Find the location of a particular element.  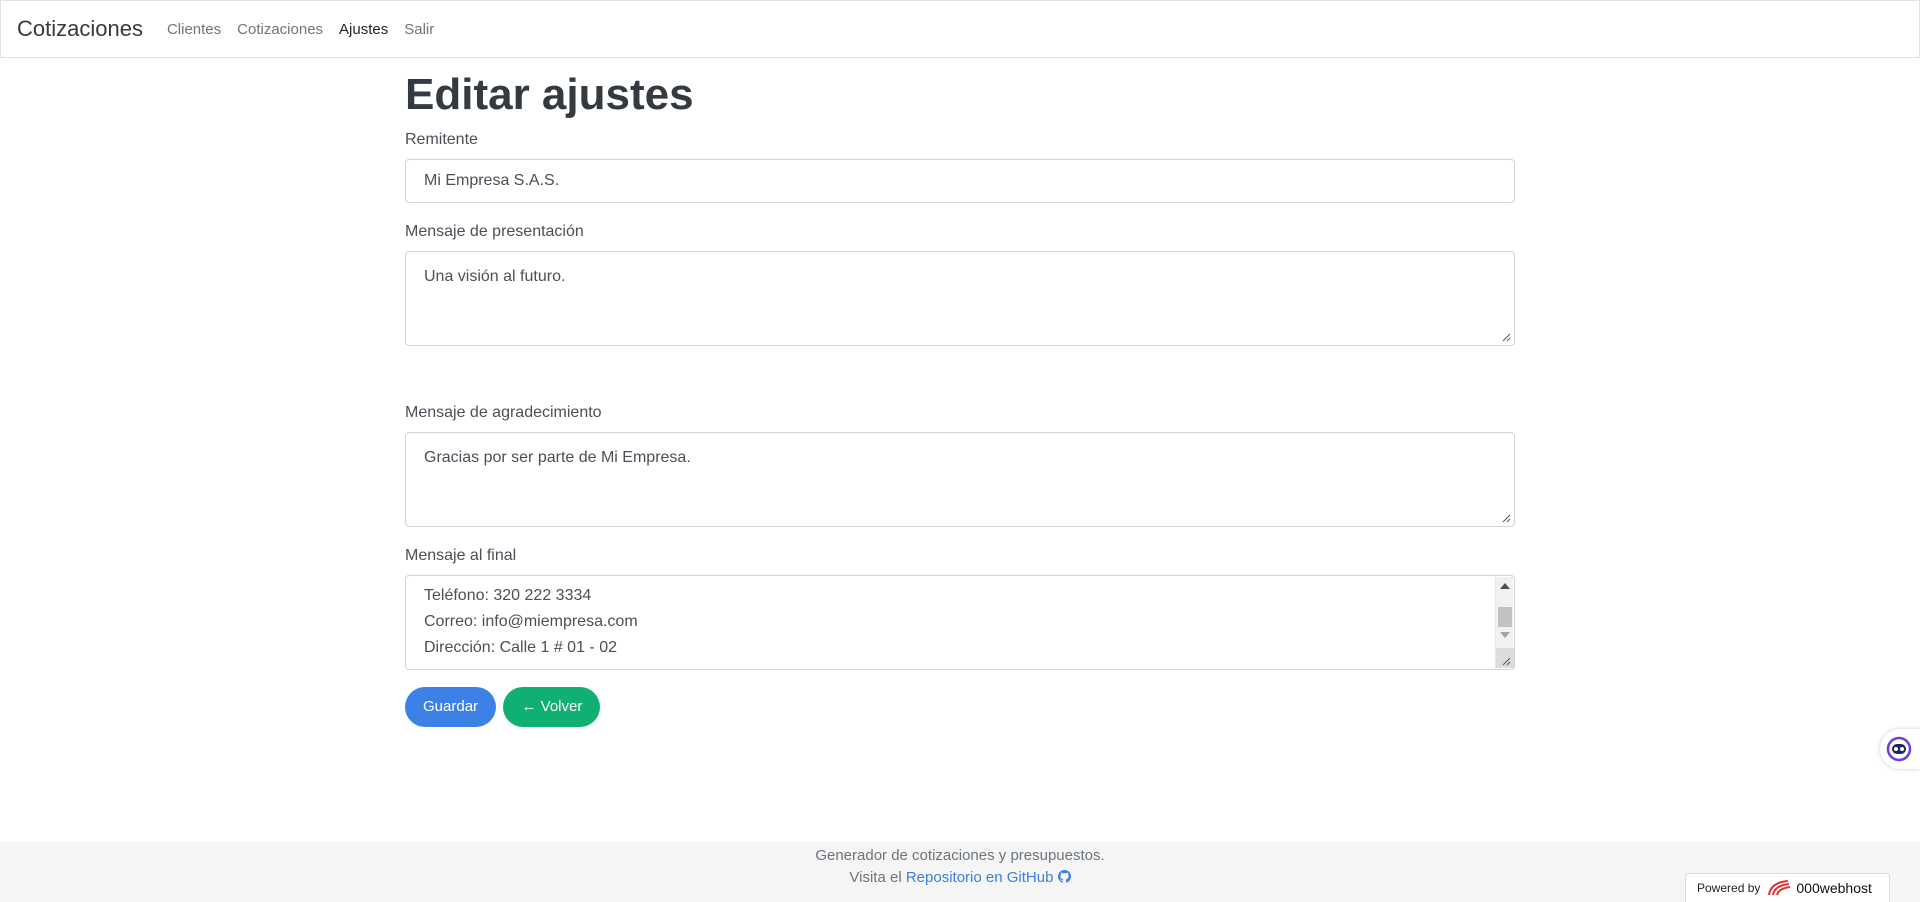

remitente-label: Remitente is located at coordinates (441, 139).